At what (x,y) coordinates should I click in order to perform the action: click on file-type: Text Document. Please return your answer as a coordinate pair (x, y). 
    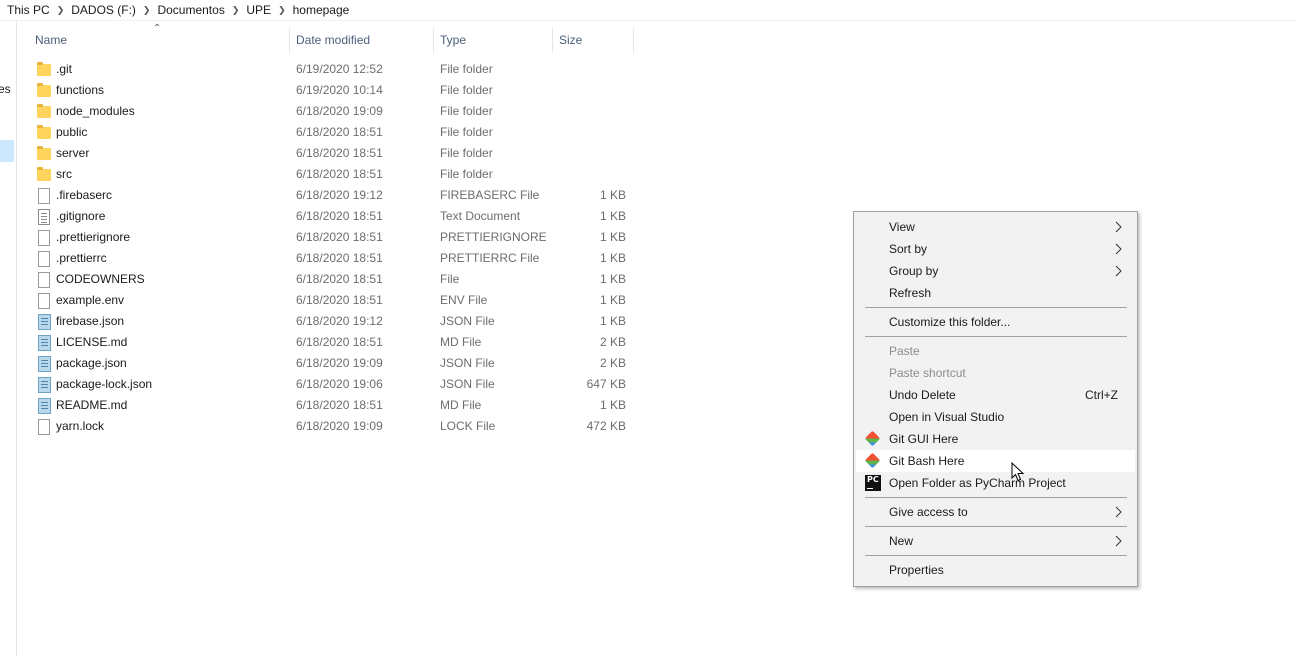
    Looking at the image, I should click on (480, 216).